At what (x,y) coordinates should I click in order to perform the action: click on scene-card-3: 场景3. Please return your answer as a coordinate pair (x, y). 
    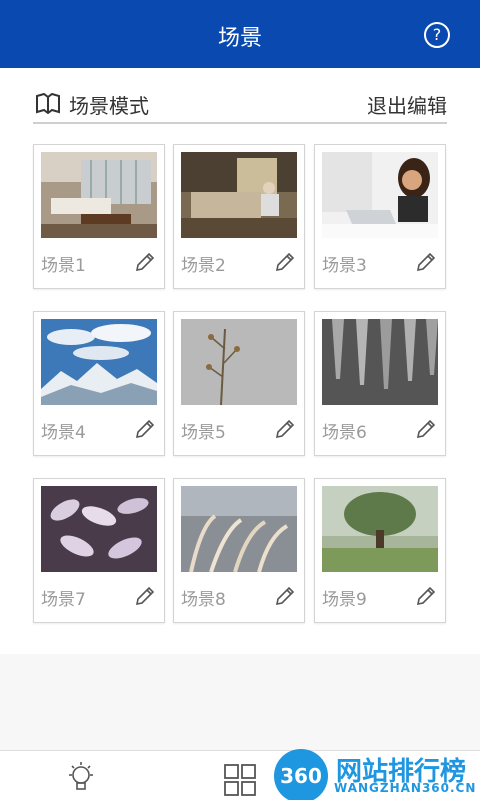
    Looking at the image, I should click on (380, 216).